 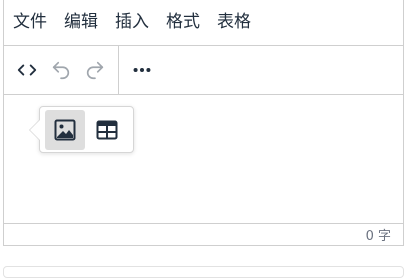 I want to click on menu-format: 格式, so click(x=183, y=22).